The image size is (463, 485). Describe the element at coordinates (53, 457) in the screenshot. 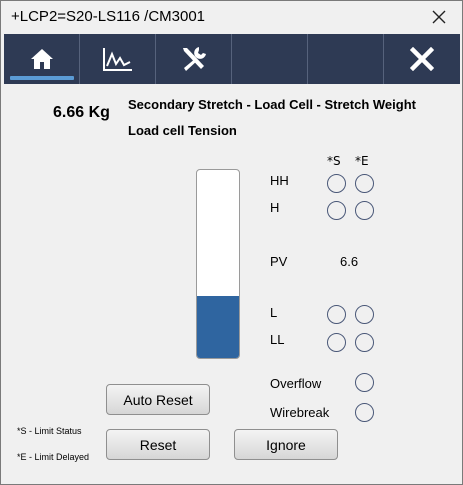

I see `footnote-limit-delayed: *E - Limit Delayed` at that location.